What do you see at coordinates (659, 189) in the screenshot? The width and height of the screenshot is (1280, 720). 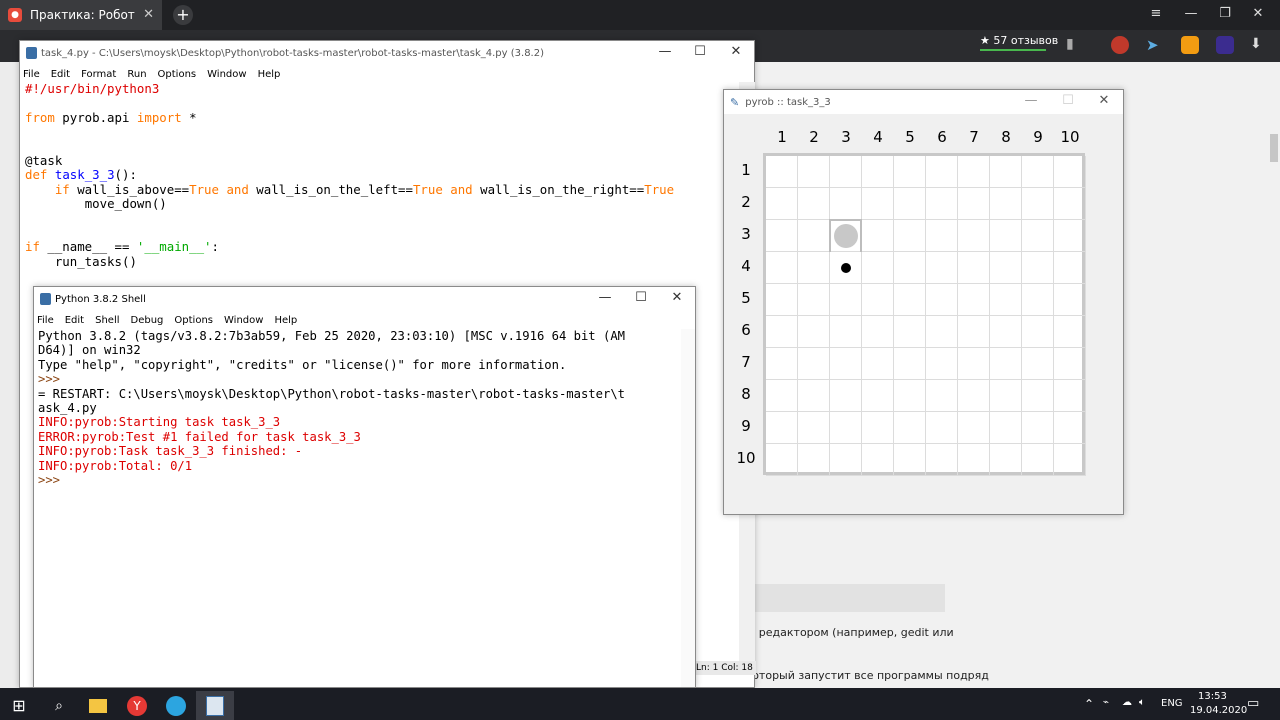 I see `code-keyword: True` at bounding box center [659, 189].